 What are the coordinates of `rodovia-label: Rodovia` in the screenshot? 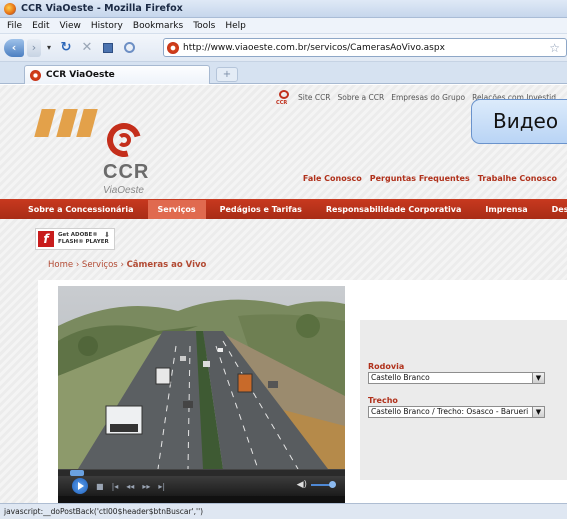 It's located at (386, 366).